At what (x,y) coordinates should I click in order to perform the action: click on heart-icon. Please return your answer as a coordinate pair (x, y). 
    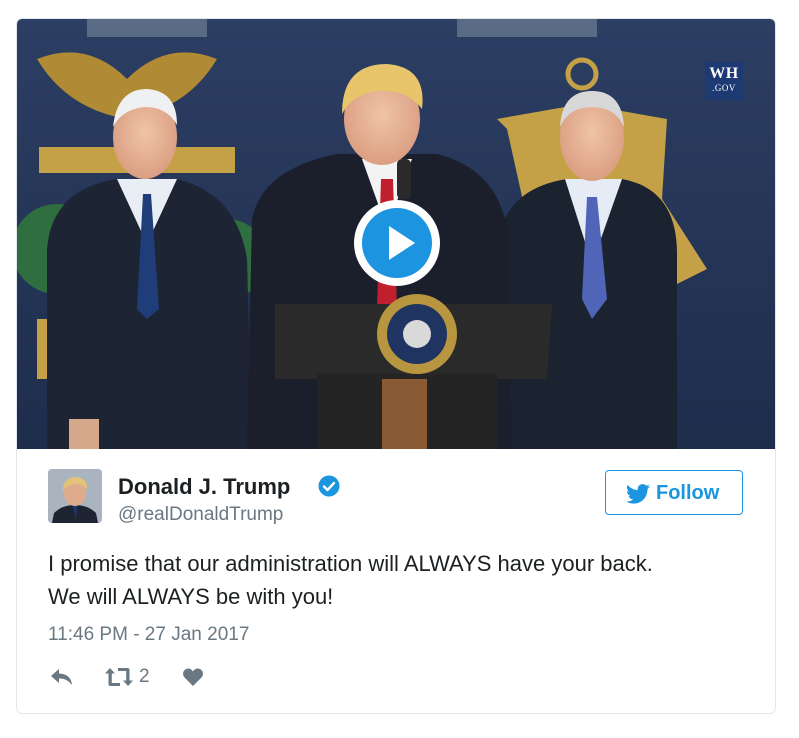
    Looking at the image, I should click on (193, 677).